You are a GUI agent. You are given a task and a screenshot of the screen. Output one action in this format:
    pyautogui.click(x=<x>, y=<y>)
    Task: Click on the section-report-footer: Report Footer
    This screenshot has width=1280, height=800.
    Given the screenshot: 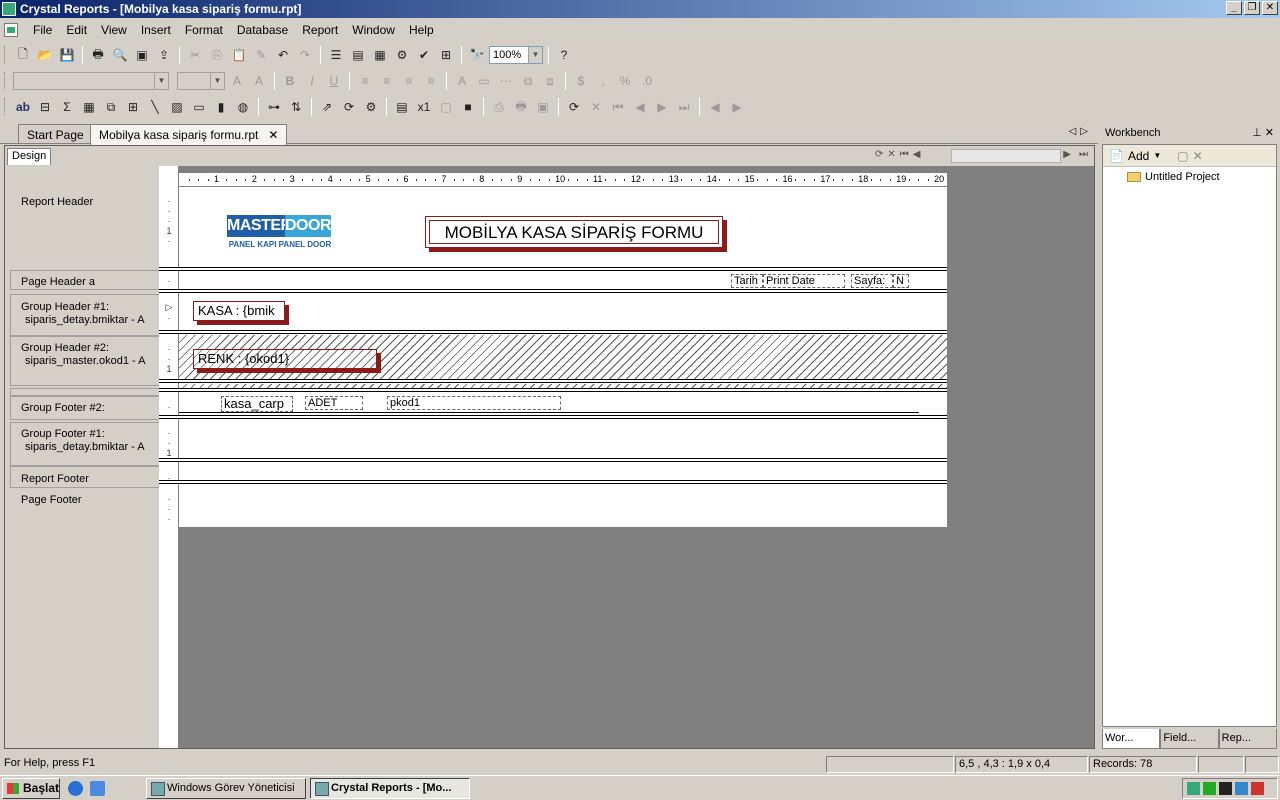 What is the action you would take?
    pyautogui.click(x=81, y=479)
    